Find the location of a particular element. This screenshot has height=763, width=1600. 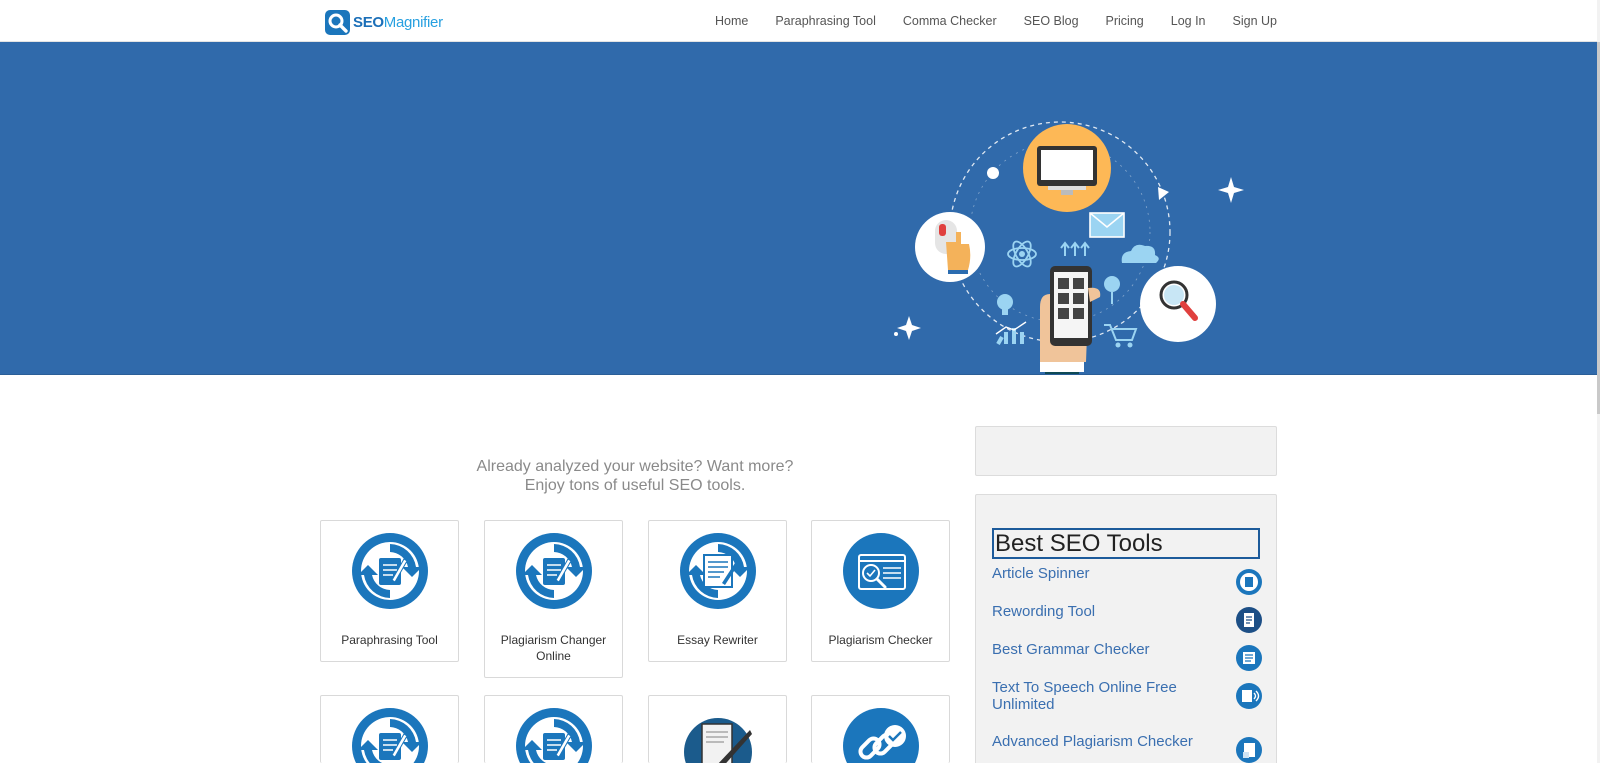

sidebar-item-advanced-plagiarism-checker: Advanced Plagiarism Checker is located at coordinates (1127, 748).